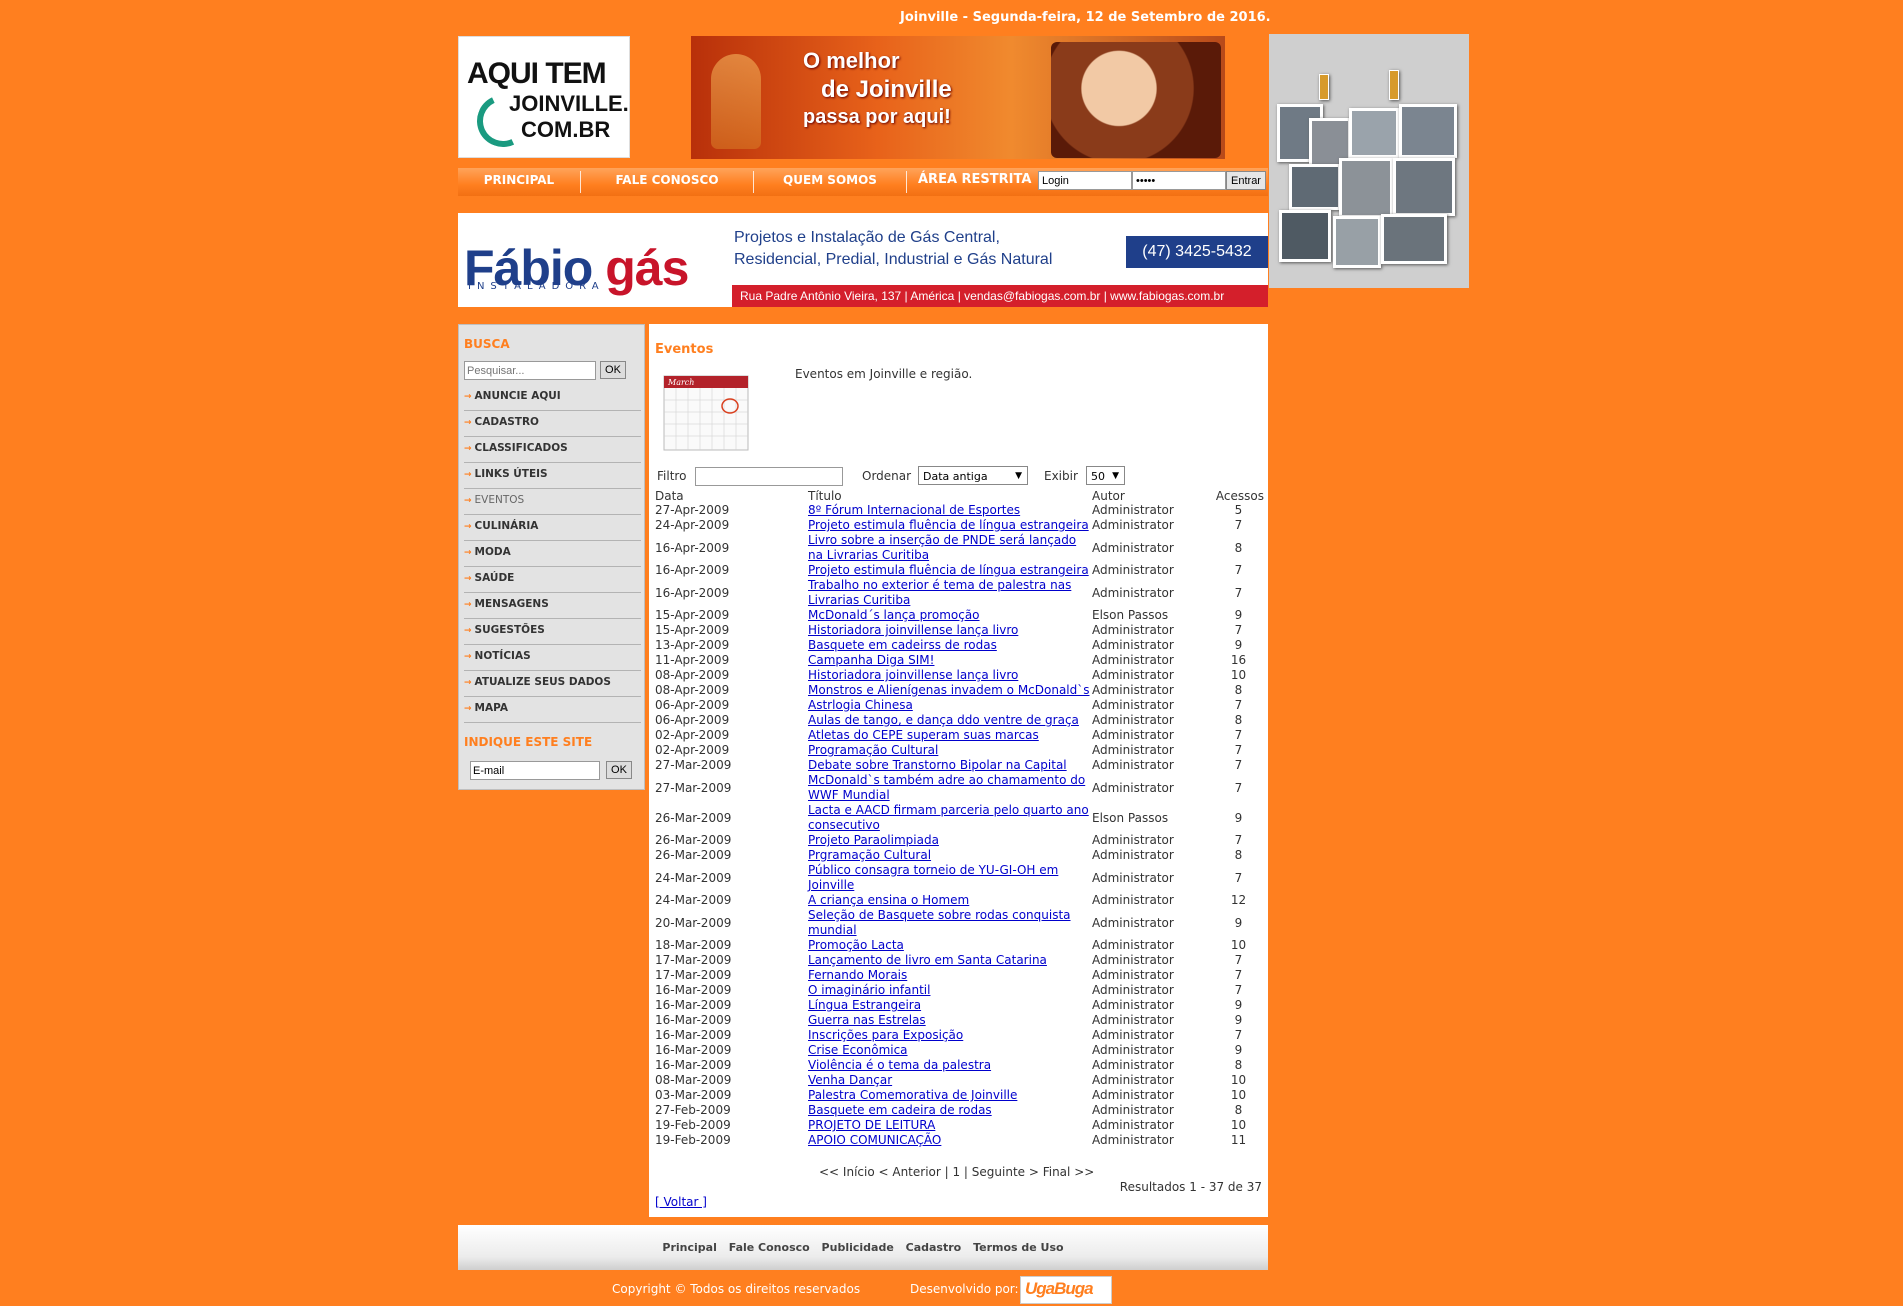 This screenshot has height=1306, width=1903. I want to click on sidebar-item: → EVENTOS, so click(552, 502).